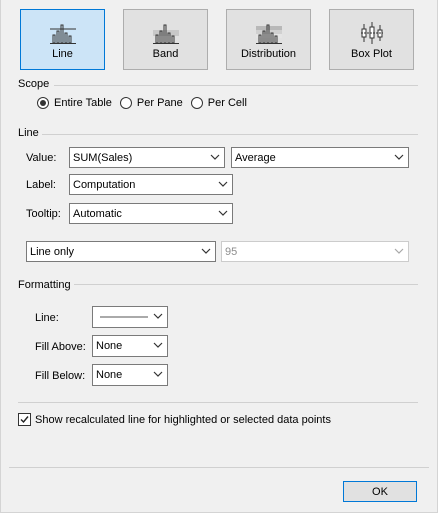 Image resolution: width=438 pixels, height=513 pixels. Describe the element at coordinates (236, 85) in the screenshot. I see `scope-divider` at that location.